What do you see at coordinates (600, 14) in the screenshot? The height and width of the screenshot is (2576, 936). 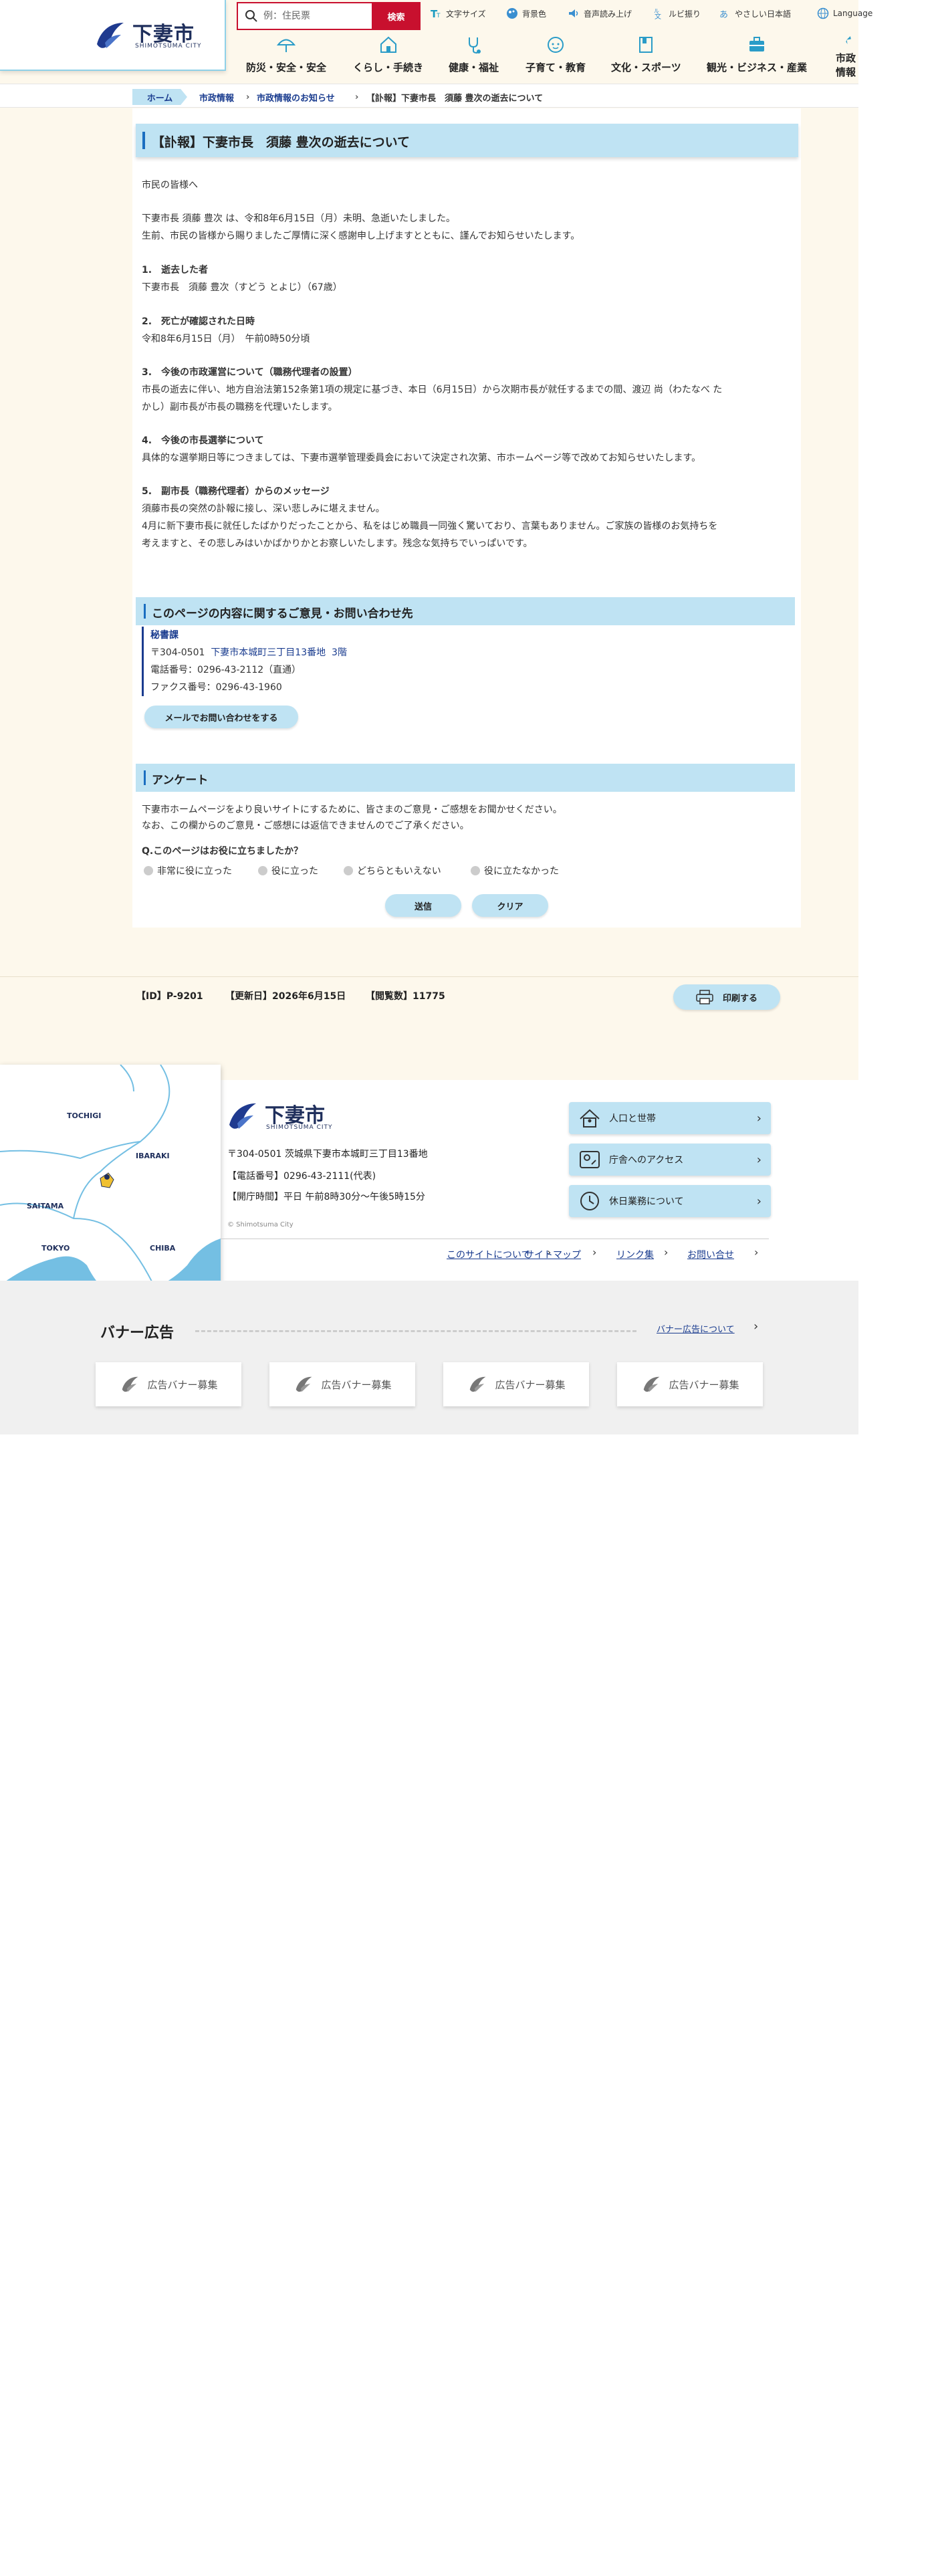 I see `util-read-aloud: 音声読み上げ` at bounding box center [600, 14].